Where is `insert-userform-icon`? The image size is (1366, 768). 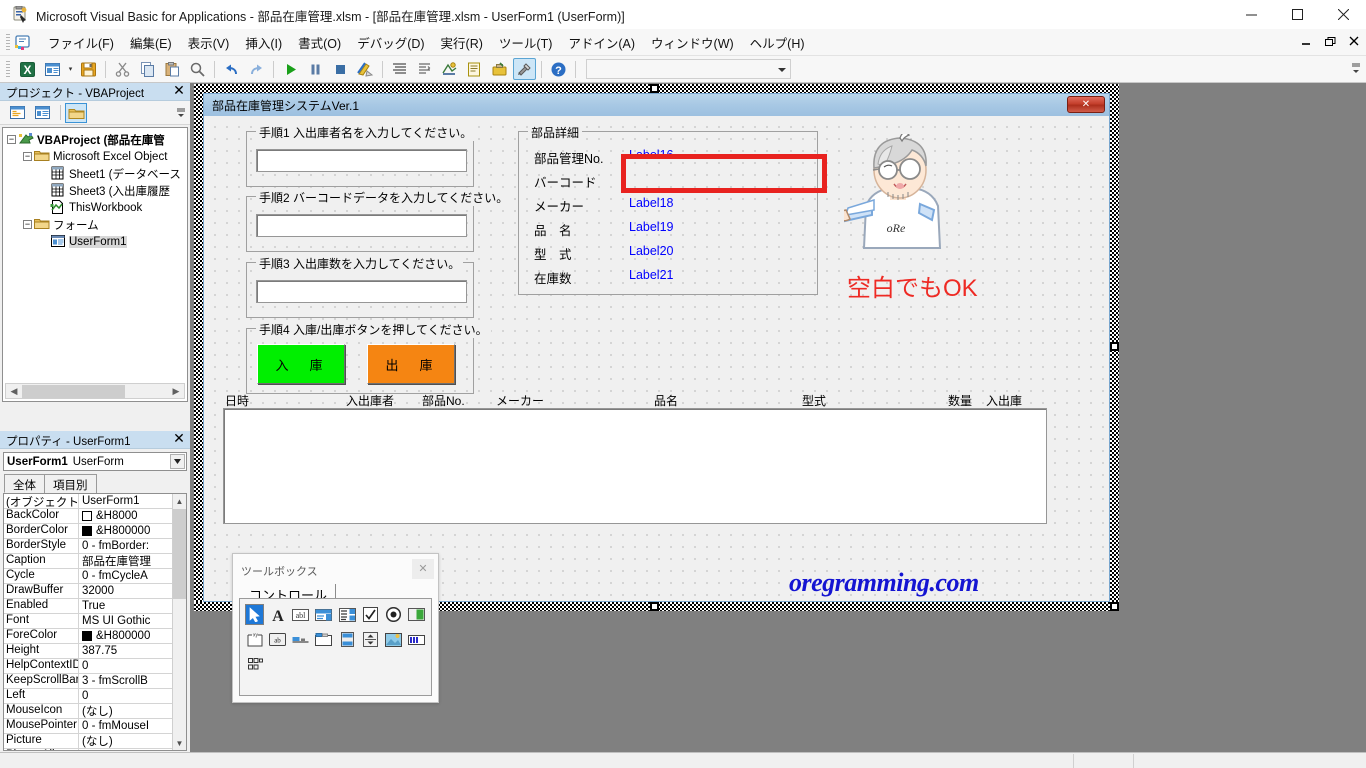 insert-userform-icon is located at coordinates (52, 69).